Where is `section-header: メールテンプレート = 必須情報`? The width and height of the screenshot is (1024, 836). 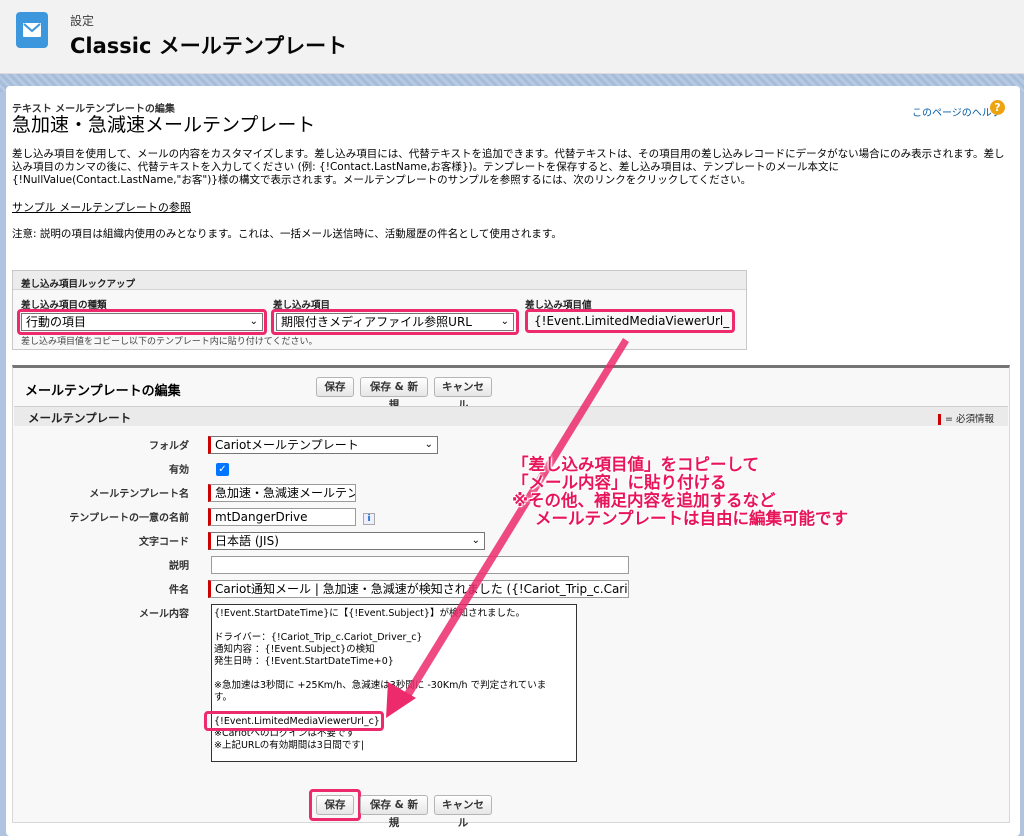 section-header: メールテンプレート = 必須情報 is located at coordinates (511, 416).